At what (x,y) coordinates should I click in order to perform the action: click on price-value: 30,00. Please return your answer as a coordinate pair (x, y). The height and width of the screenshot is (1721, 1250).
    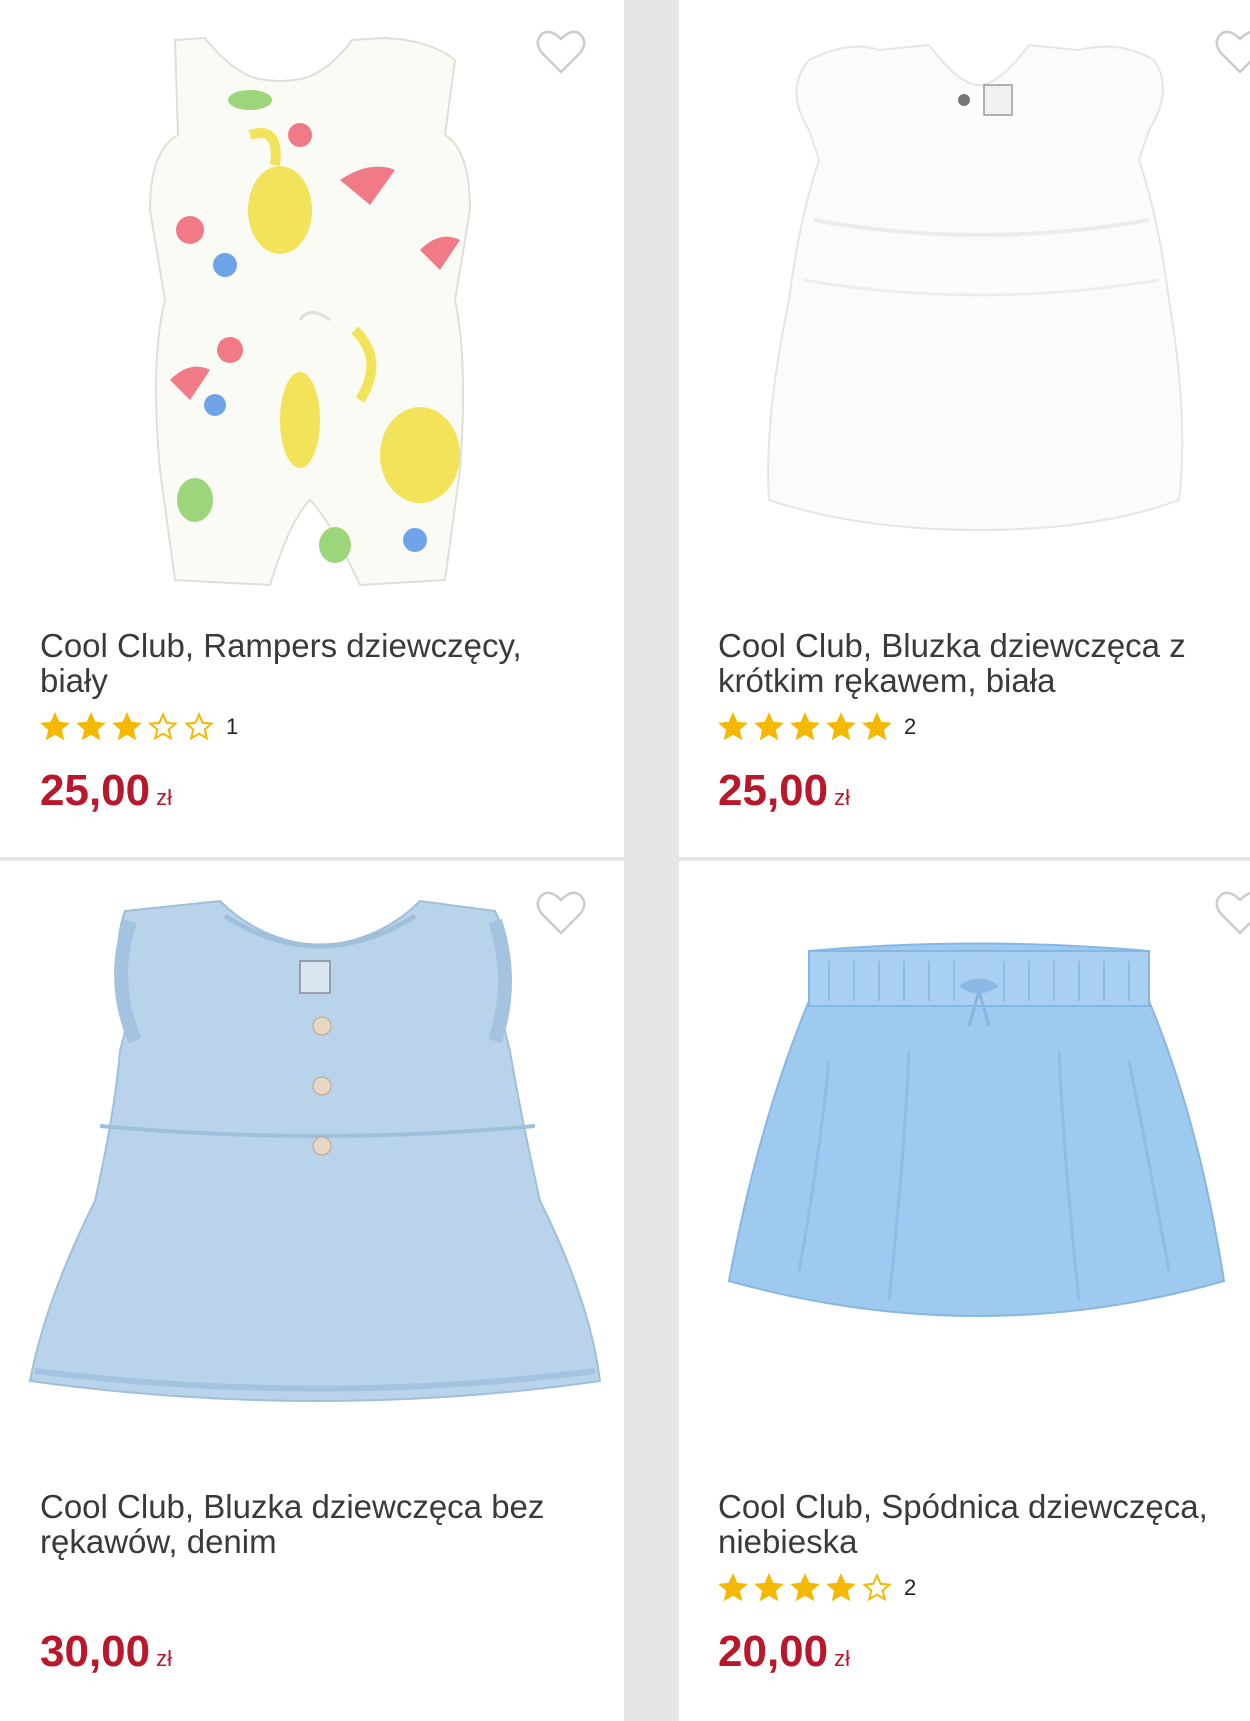
    Looking at the image, I should click on (95, 1651).